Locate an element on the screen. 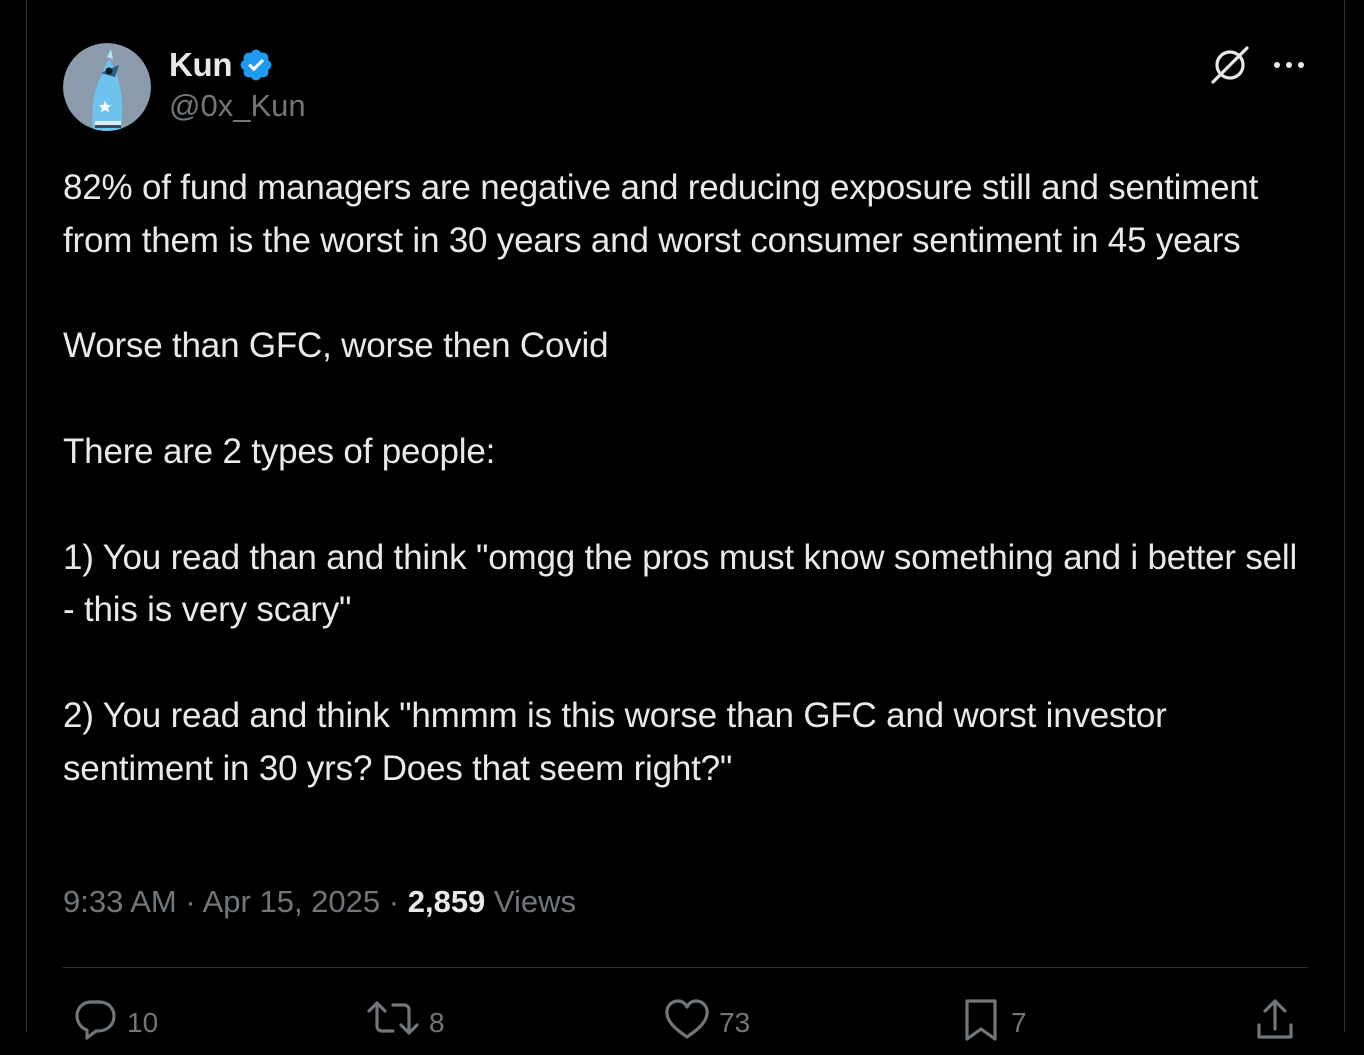 Image resolution: width=1364 pixels, height=1055 pixels. author-display-name: Kun is located at coordinates (201, 65).